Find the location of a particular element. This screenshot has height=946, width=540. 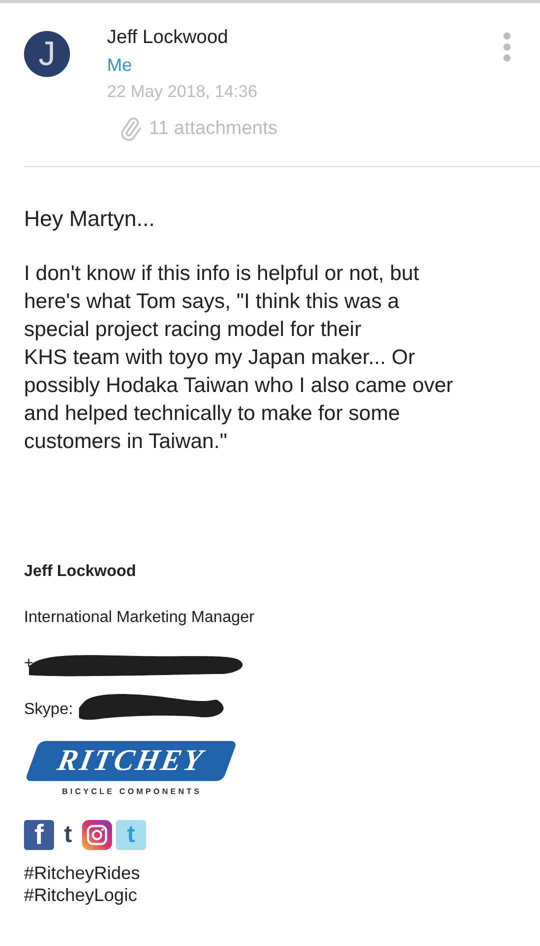

signature-name: Jeff Lockwood is located at coordinates (80, 572).